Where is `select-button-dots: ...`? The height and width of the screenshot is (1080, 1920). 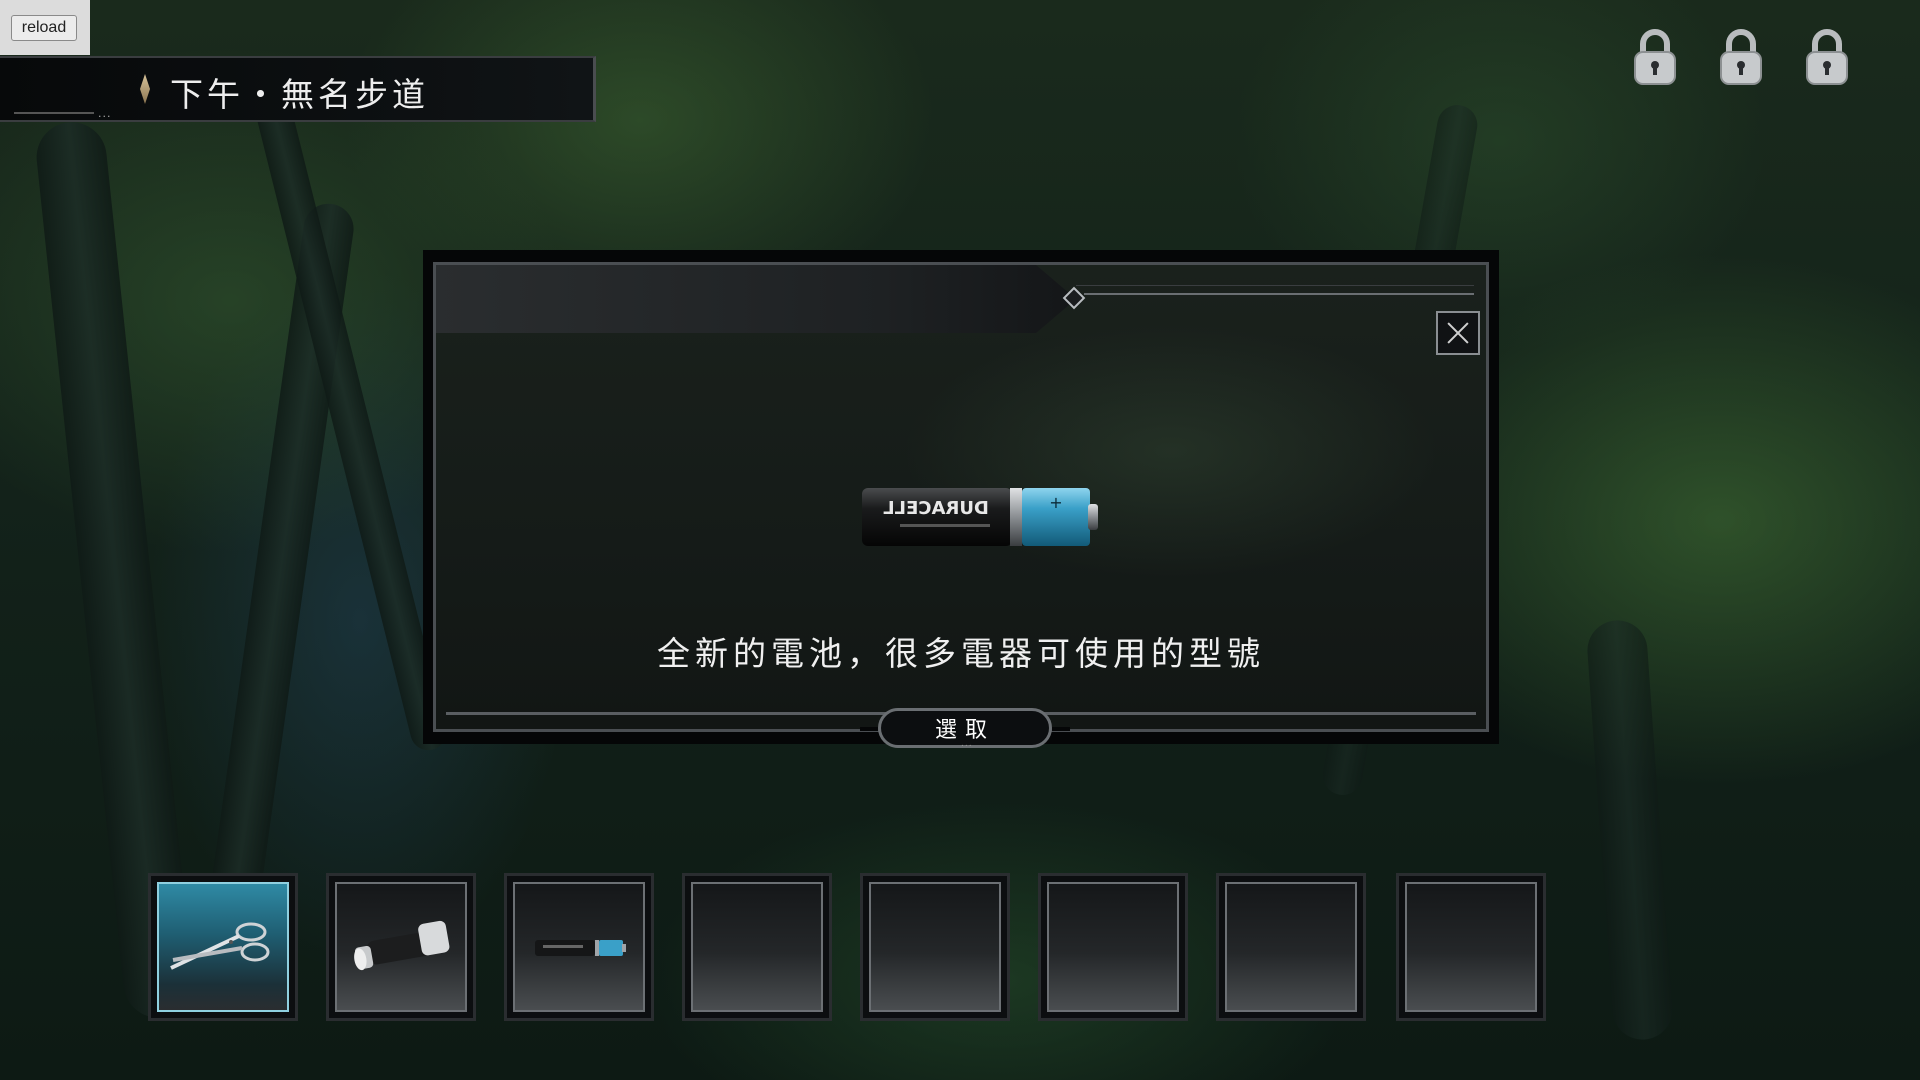
select-button-dots: ... is located at coordinates (967, 744).